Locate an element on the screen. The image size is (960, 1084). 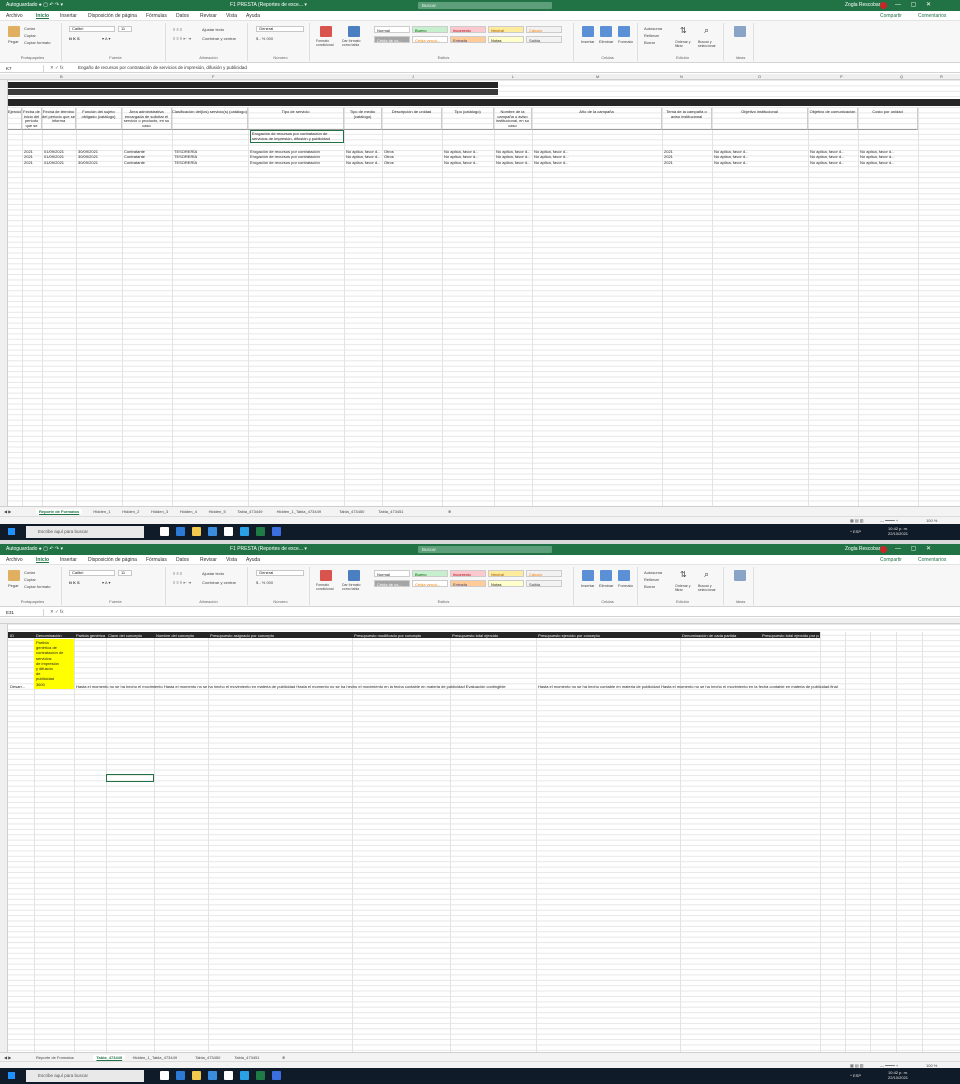
quick-access-toolbar: Autoguardado ● ▢ ↶ ↷ ▾ is located at coordinates (34, 5).